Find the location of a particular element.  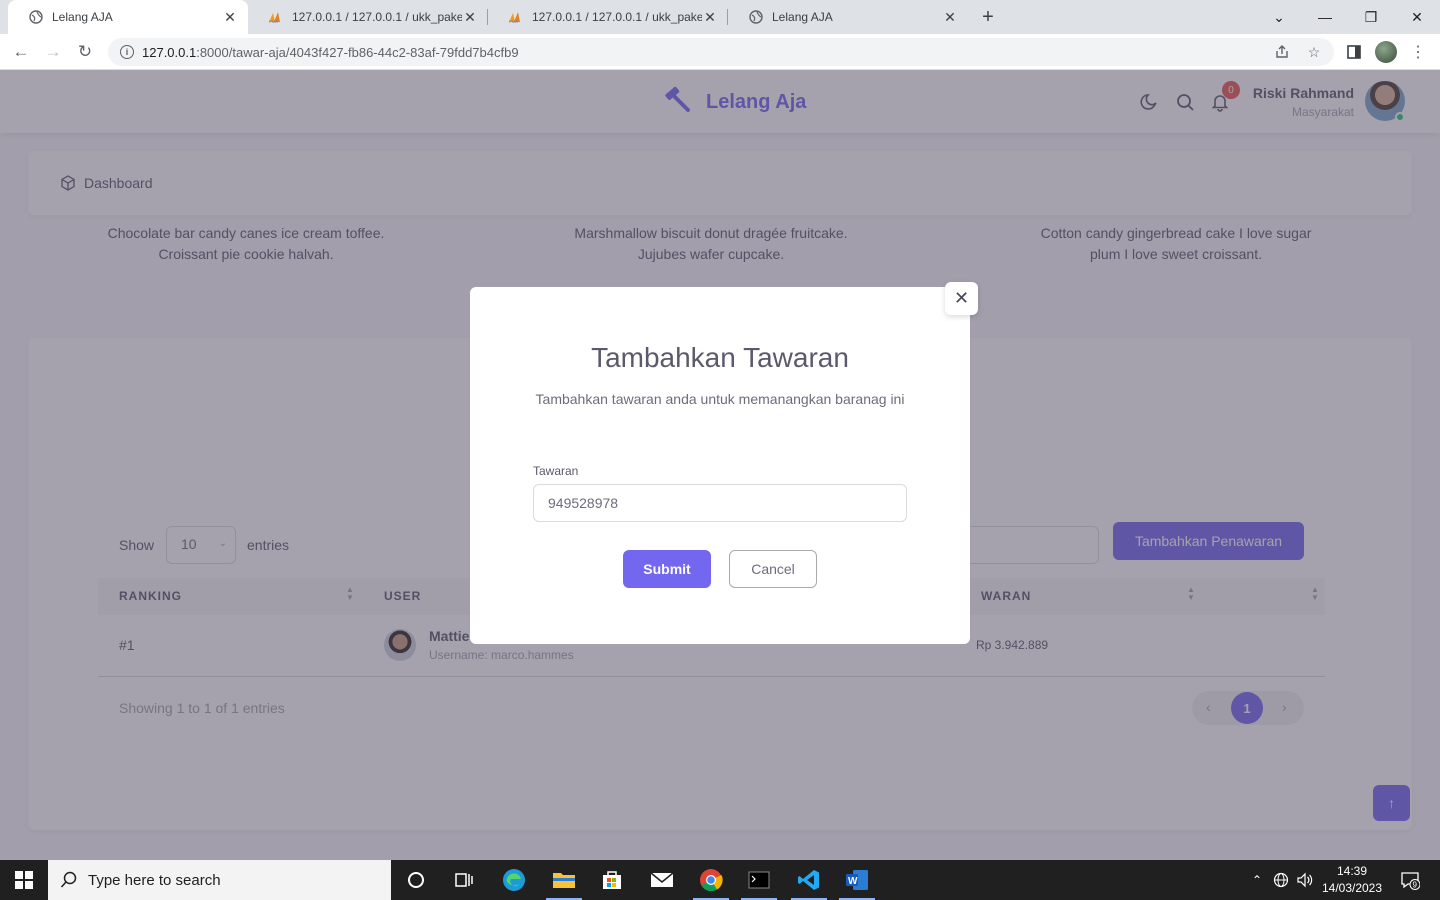

search-icon is located at coordinates (69, 882).